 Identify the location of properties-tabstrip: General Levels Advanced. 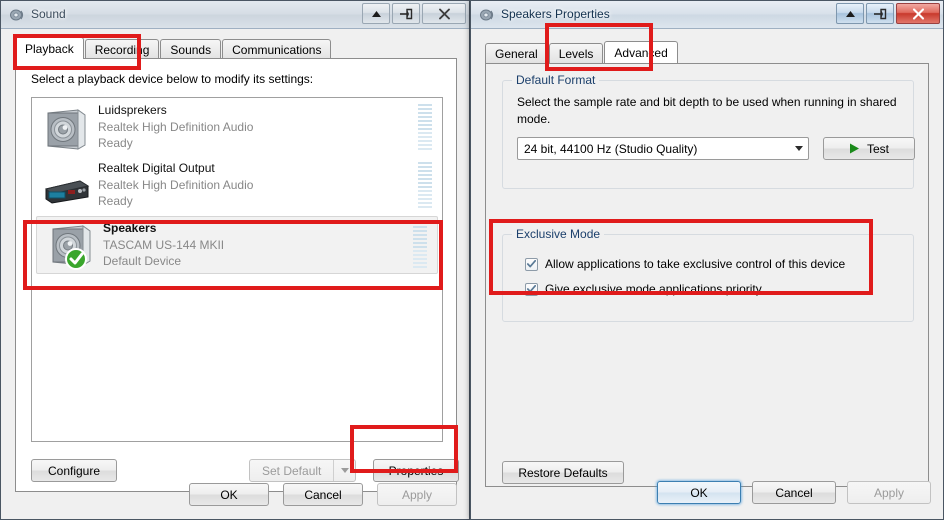
(582, 52).